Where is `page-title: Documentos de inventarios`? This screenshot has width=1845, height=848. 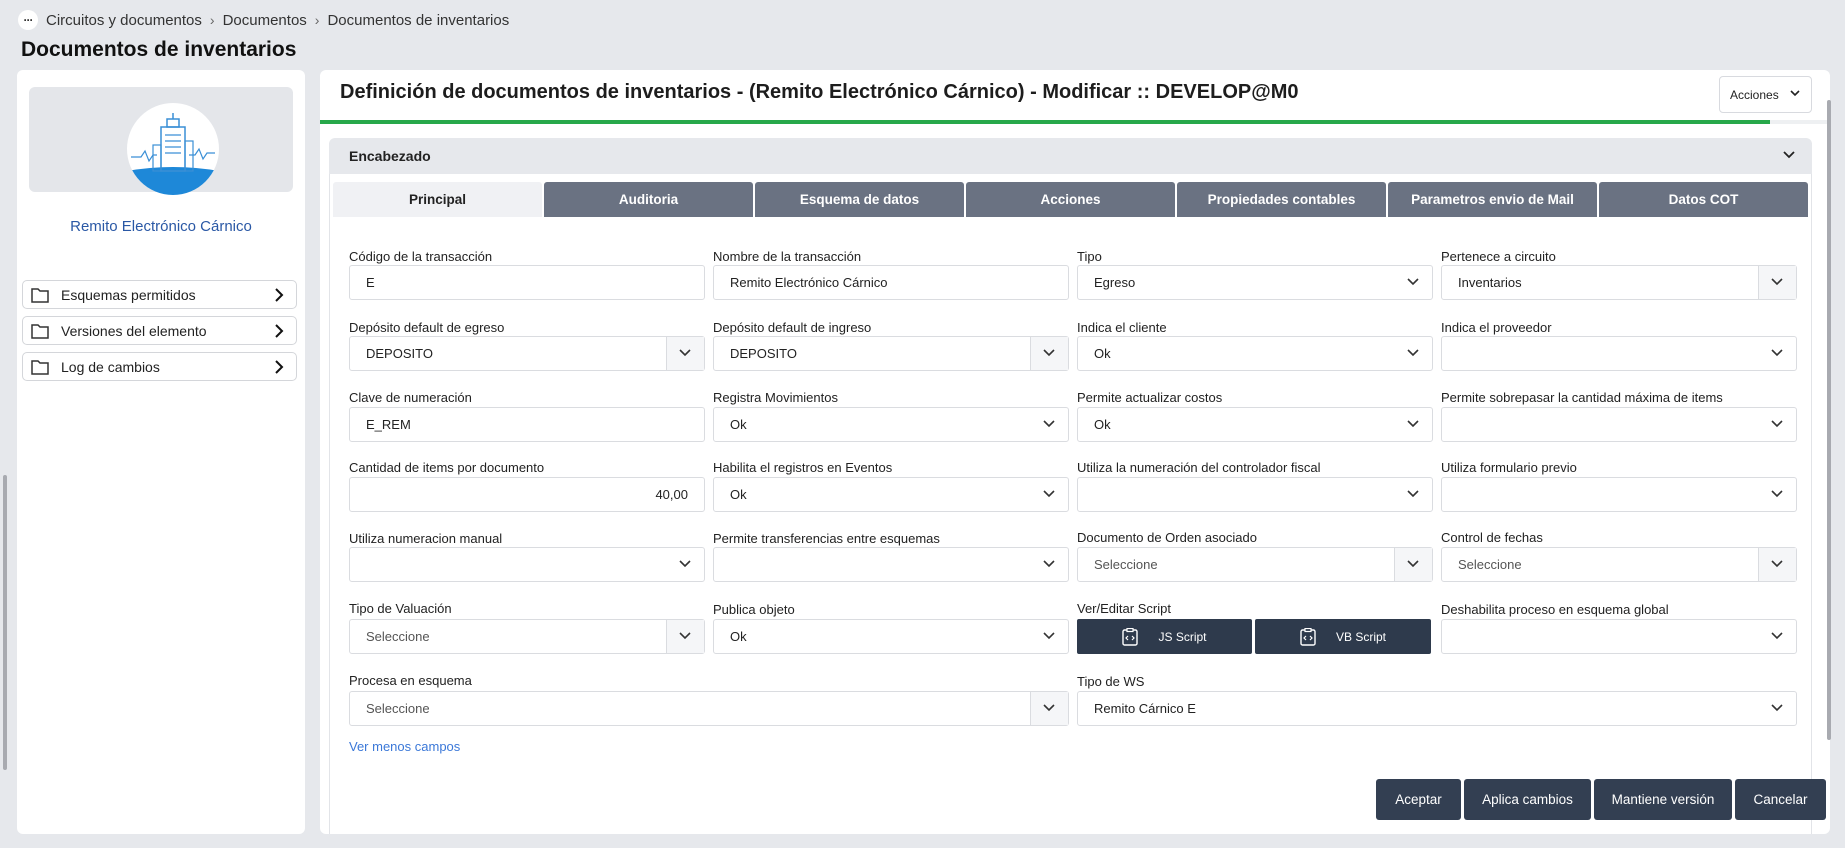 page-title: Documentos de inventarios is located at coordinates (159, 49).